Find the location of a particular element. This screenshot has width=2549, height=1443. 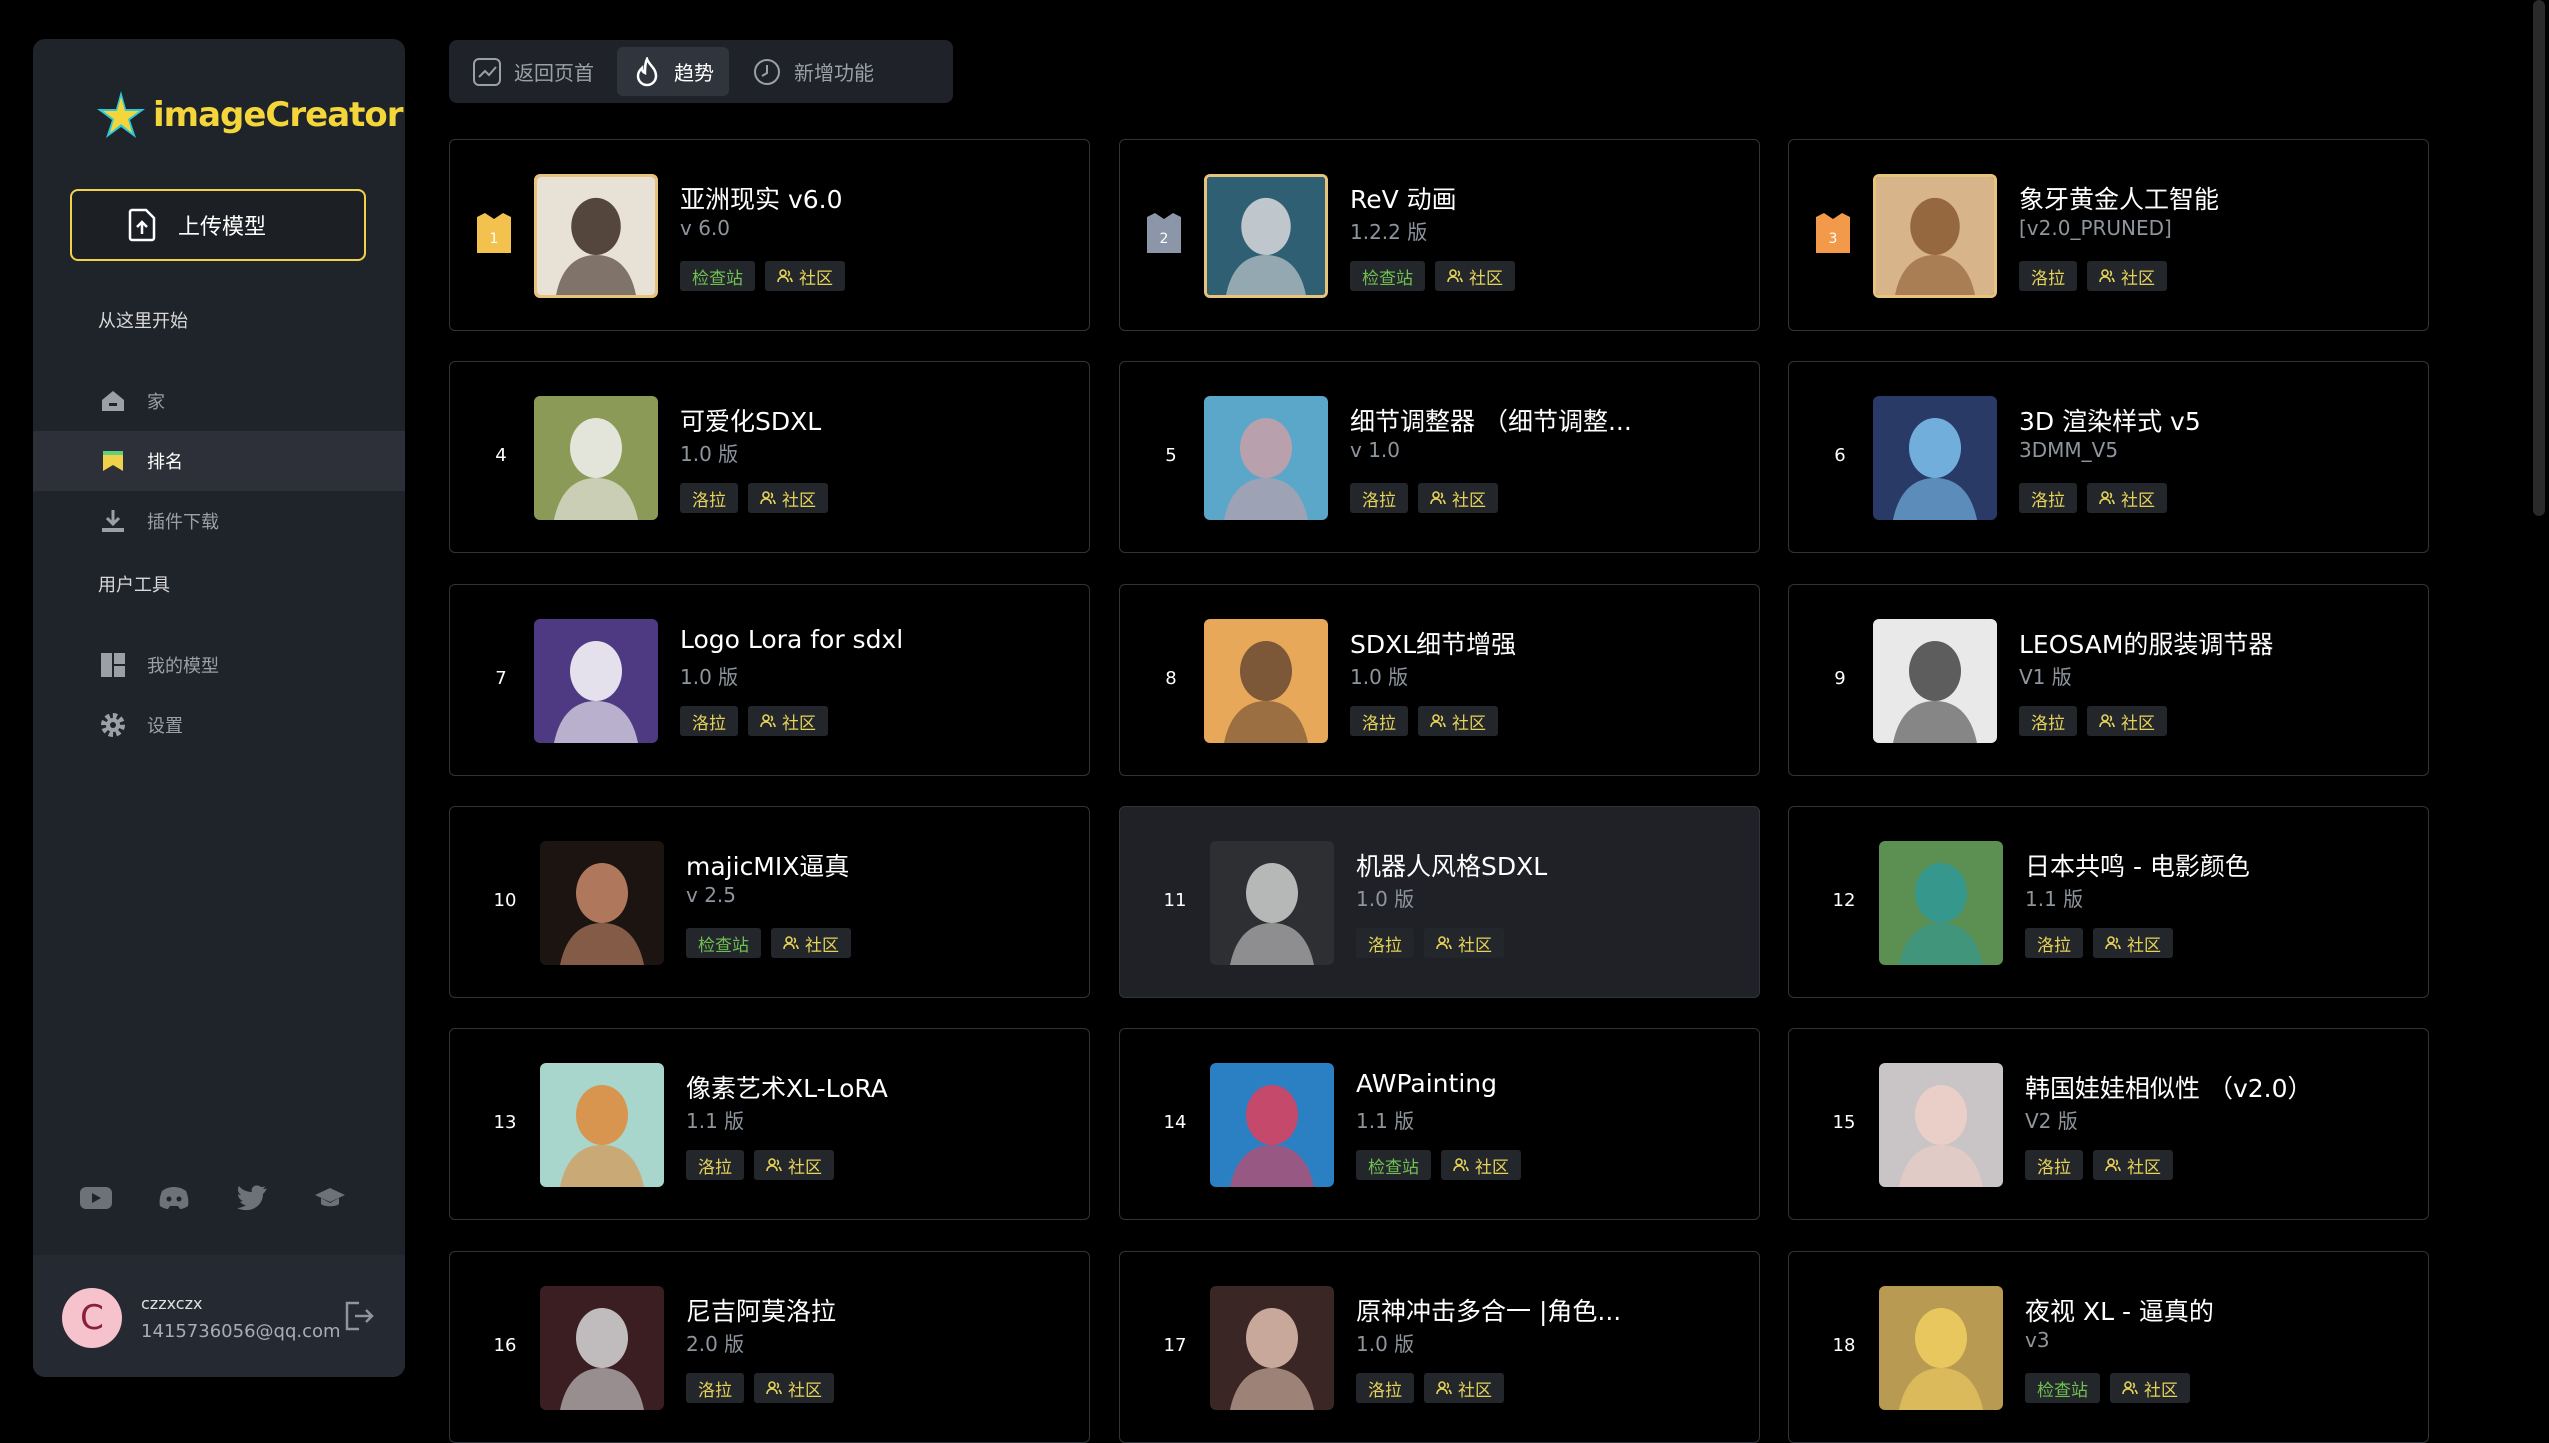

logo: imageCreator is located at coordinates (248, 115).